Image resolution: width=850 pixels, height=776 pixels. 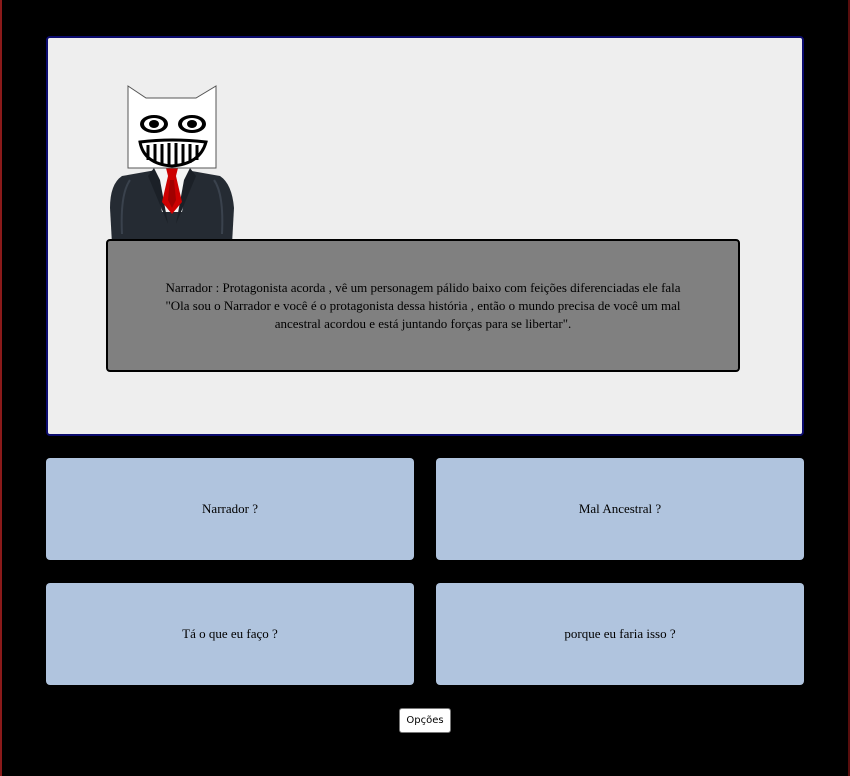 What do you see at coordinates (172, 172) in the screenshot?
I see `narrator-tie` at bounding box center [172, 172].